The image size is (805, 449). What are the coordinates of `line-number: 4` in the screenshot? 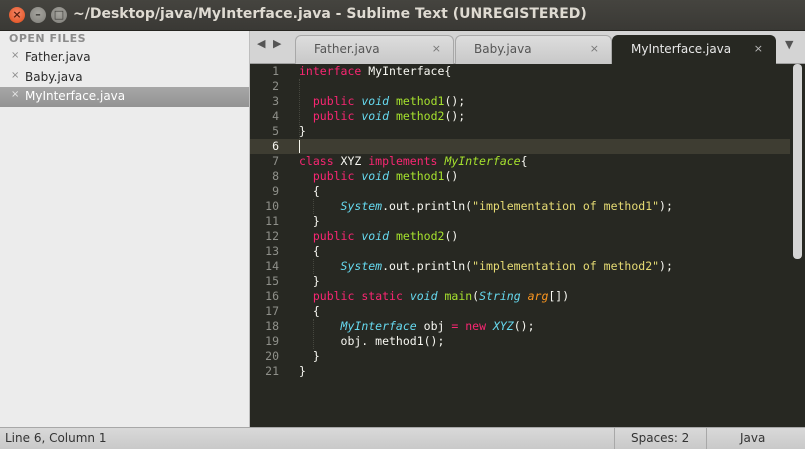 It's located at (275, 116).